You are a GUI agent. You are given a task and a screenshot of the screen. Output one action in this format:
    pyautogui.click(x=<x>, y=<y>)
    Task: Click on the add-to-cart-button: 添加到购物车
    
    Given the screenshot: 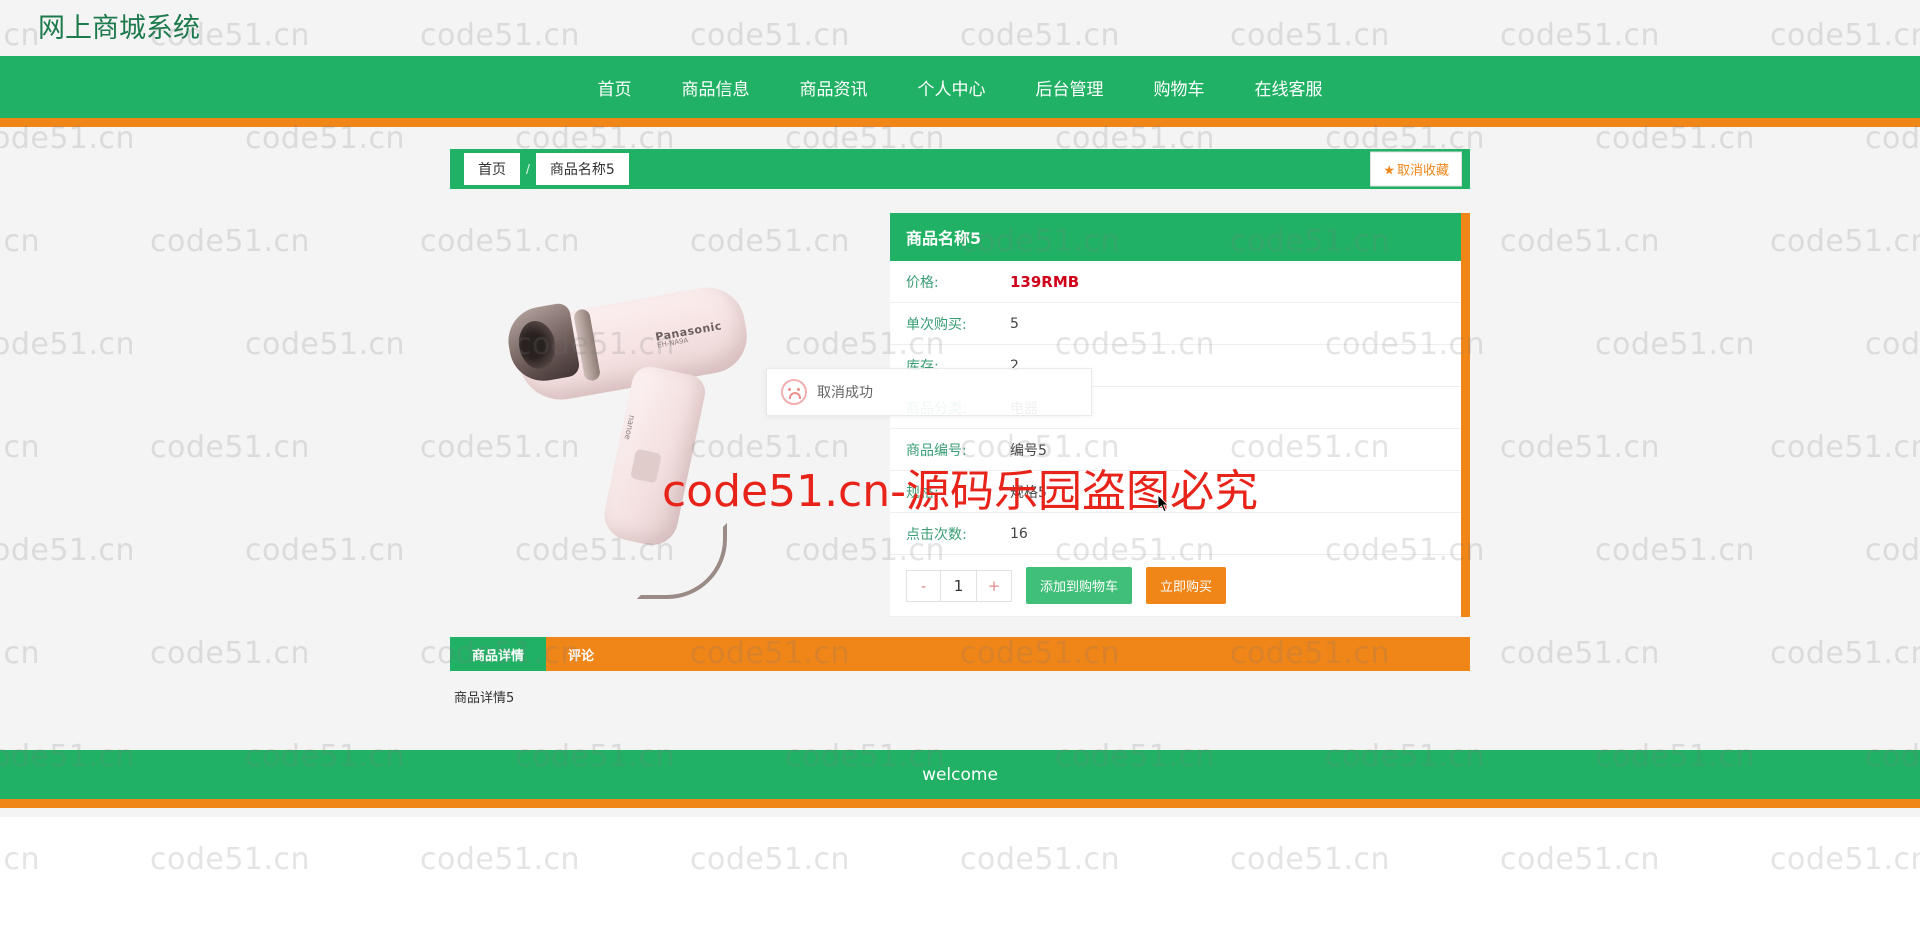 What is the action you would take?
    pyautogui.click(x=1079, y=585)
    